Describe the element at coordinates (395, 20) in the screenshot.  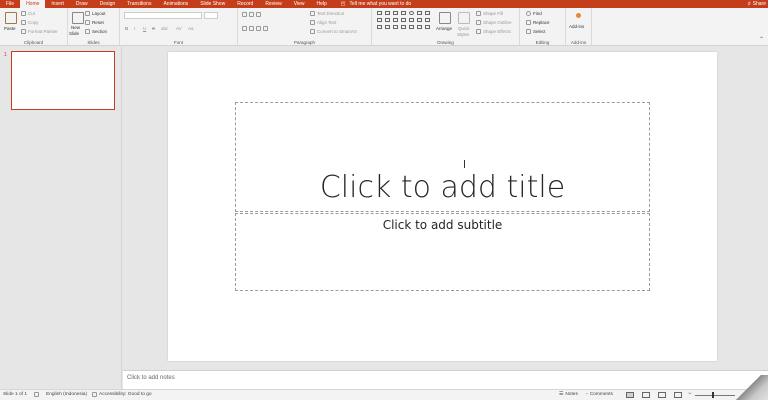
I see `shape-curve-icon` at that location.